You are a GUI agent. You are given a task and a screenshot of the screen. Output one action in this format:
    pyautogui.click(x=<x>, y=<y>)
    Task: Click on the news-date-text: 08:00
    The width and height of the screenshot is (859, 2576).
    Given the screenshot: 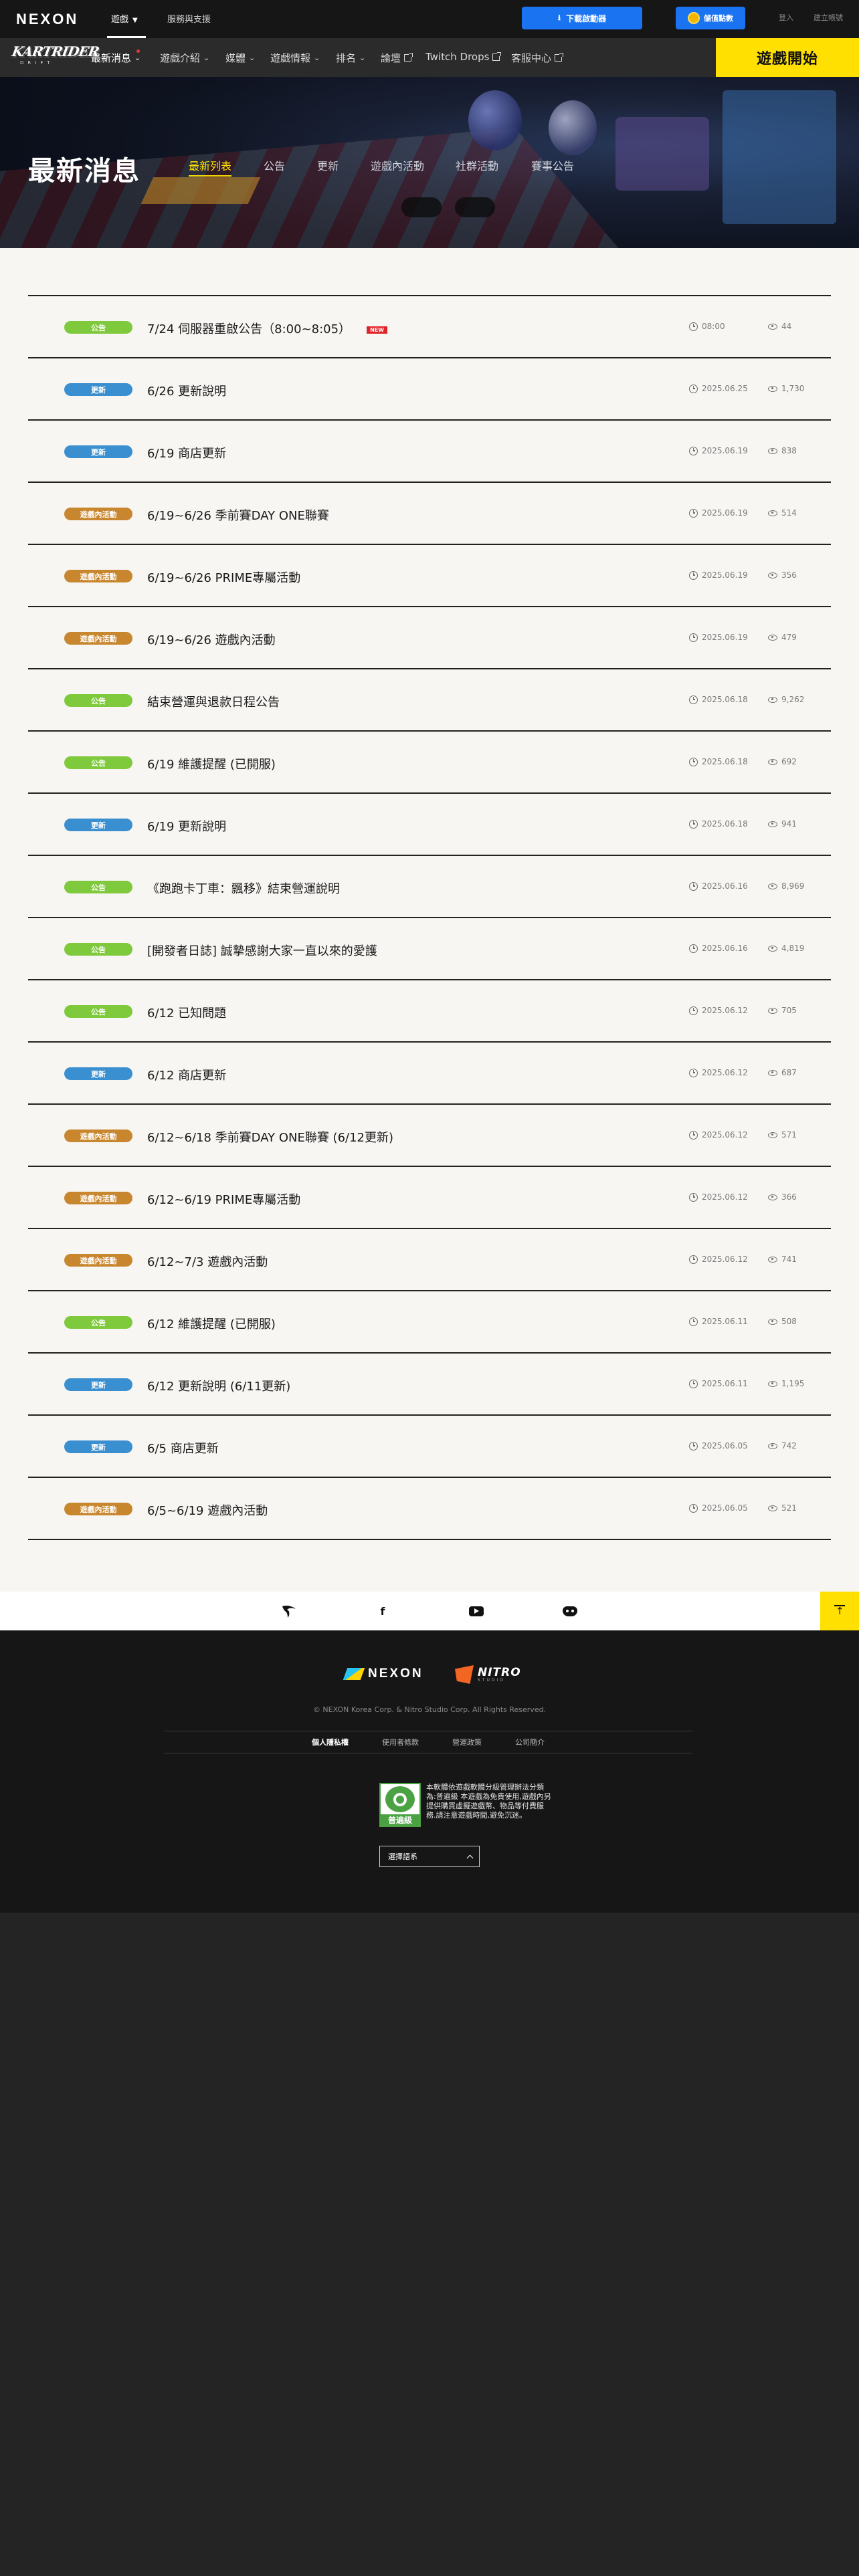 What is the action you would take?
    pyautogui.click(x=713, y=326)
    